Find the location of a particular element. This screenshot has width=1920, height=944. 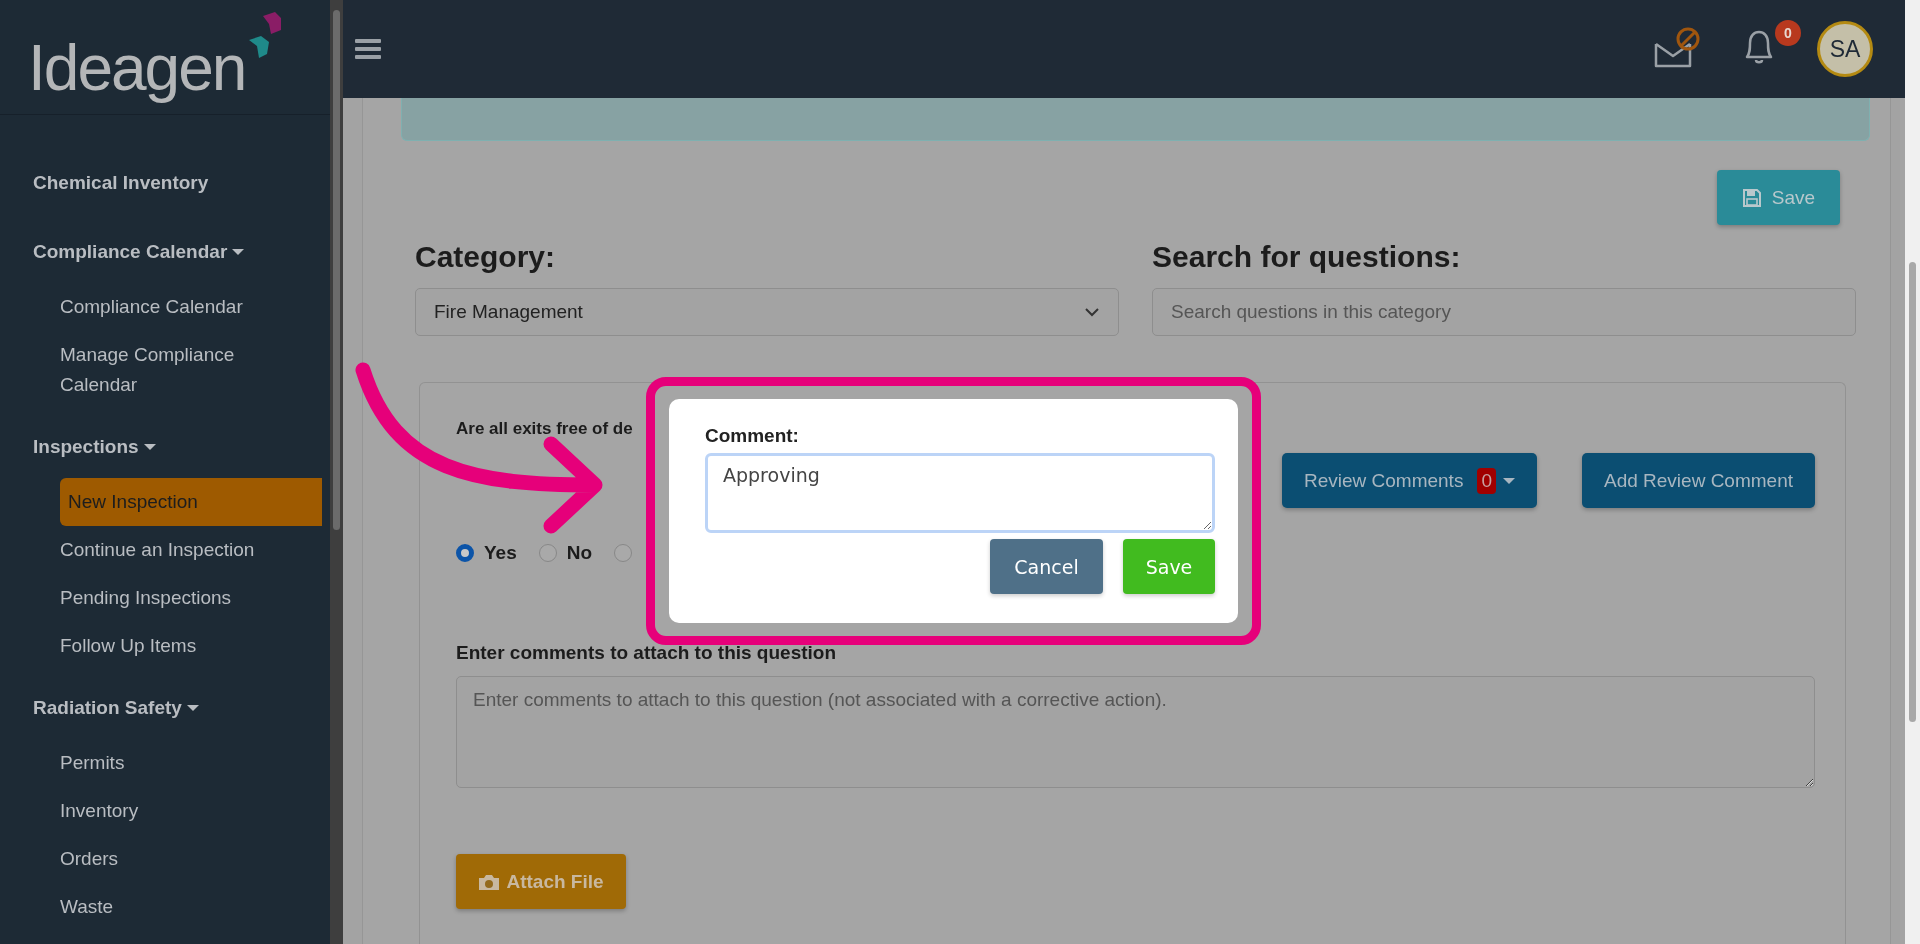

comments-label: Enter comments to attach to this question is located at coordinates (647, 653).